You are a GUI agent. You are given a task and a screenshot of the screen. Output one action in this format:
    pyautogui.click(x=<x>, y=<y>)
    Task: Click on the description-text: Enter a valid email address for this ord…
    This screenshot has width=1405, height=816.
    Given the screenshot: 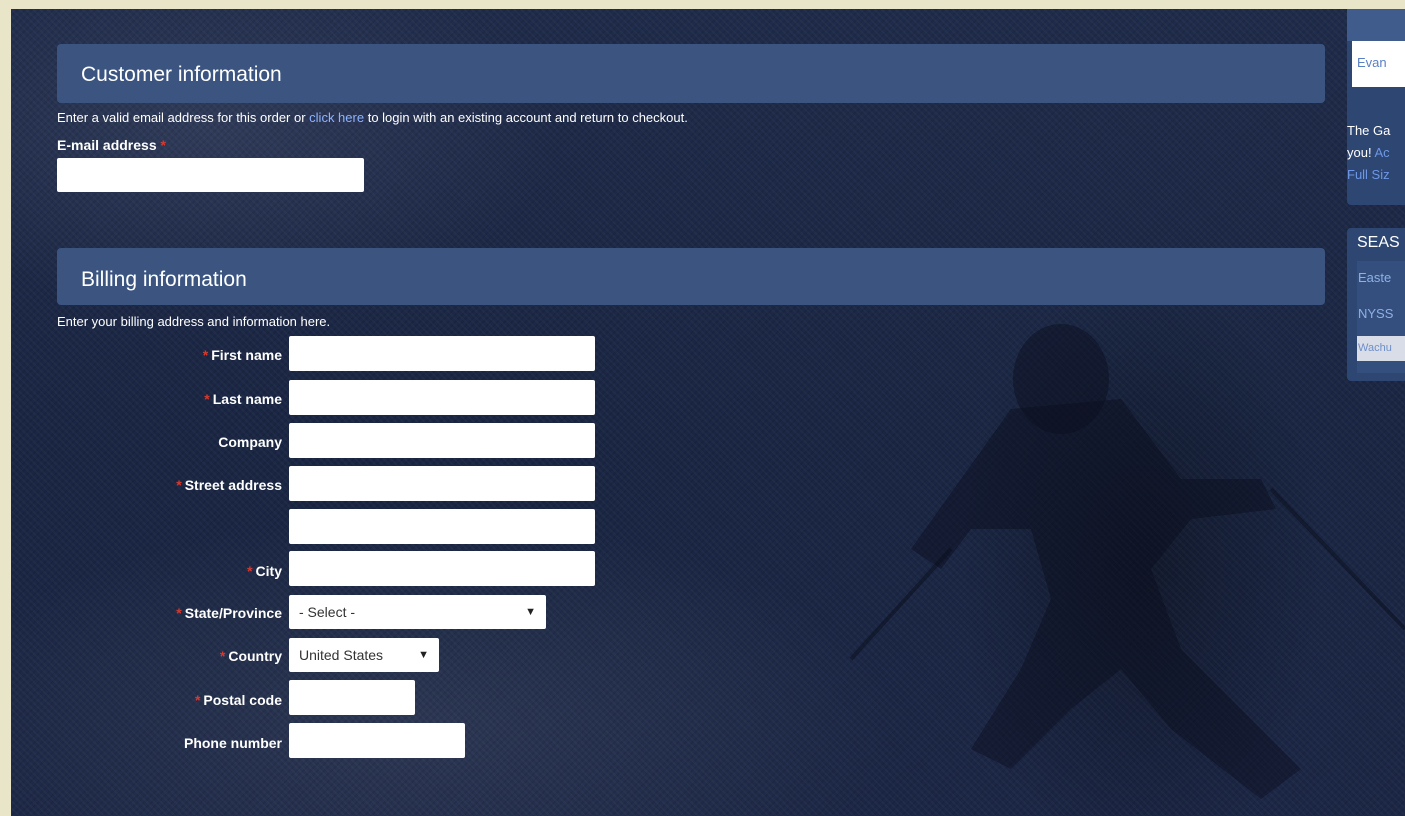 What is the action you would take?
    pyautogui.click(x=183, y=117)
    